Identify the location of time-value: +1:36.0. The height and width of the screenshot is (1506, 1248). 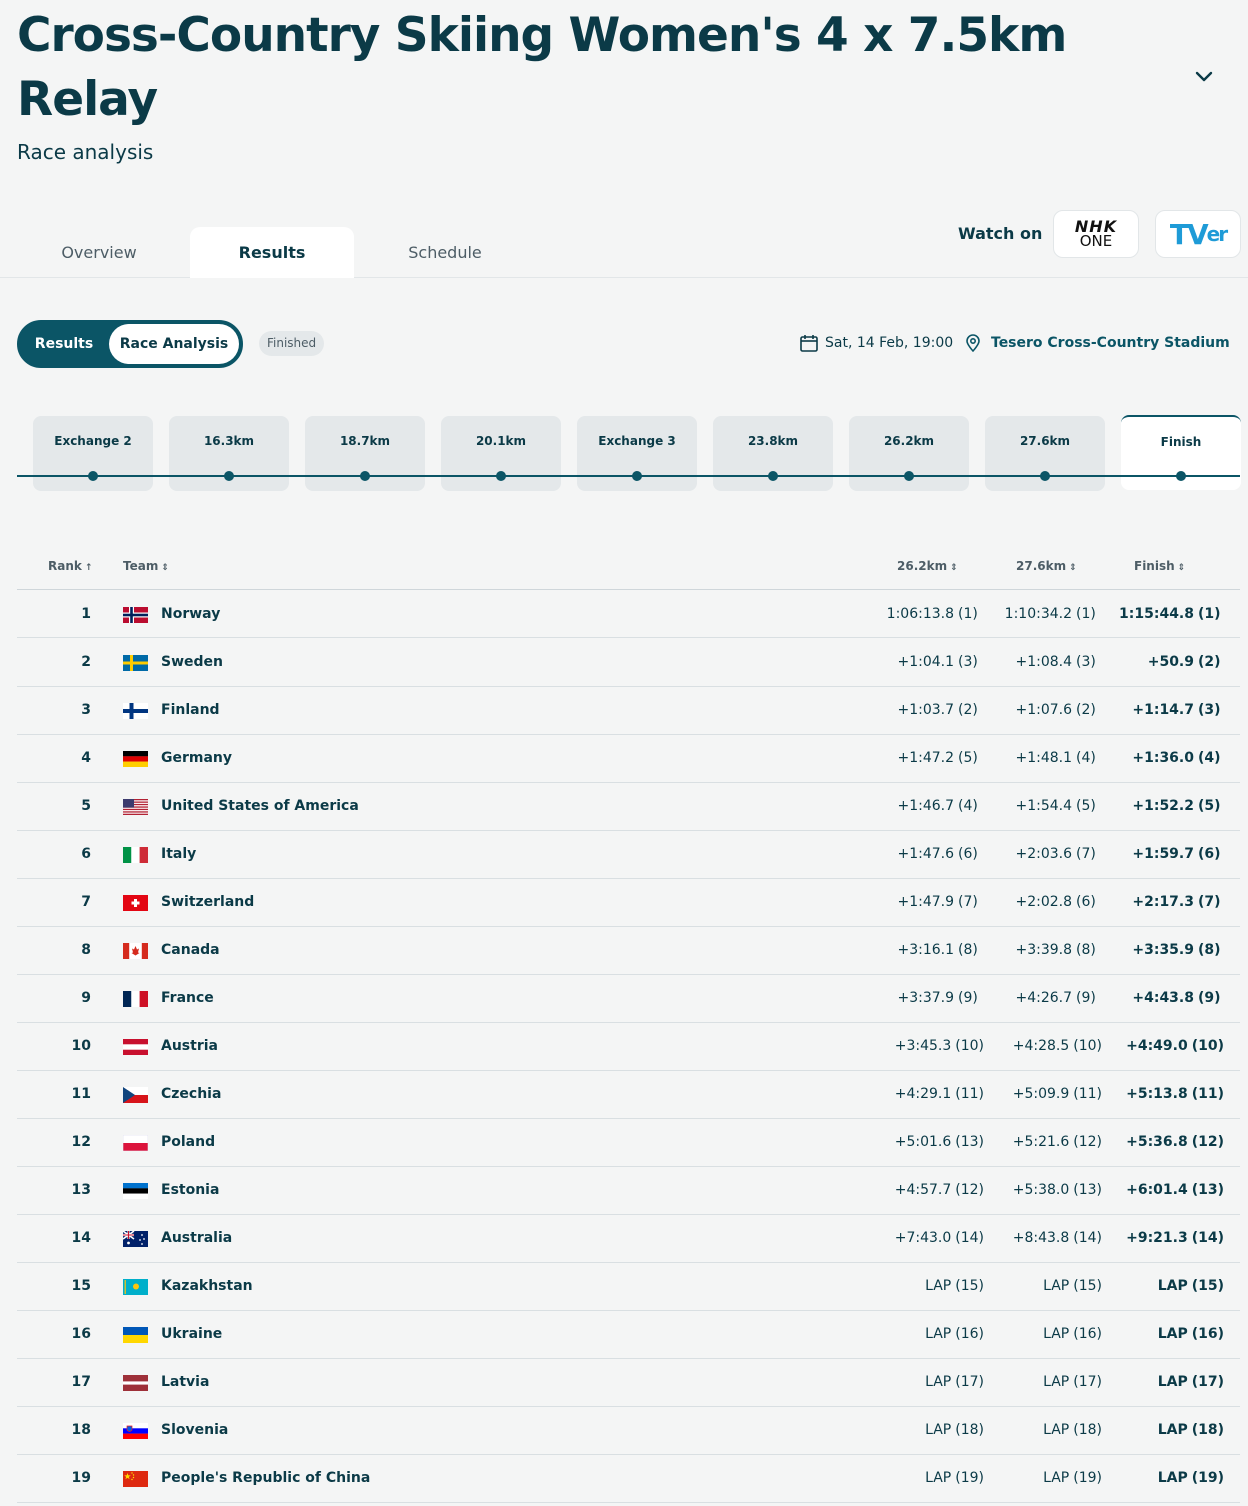
(1163, 758).